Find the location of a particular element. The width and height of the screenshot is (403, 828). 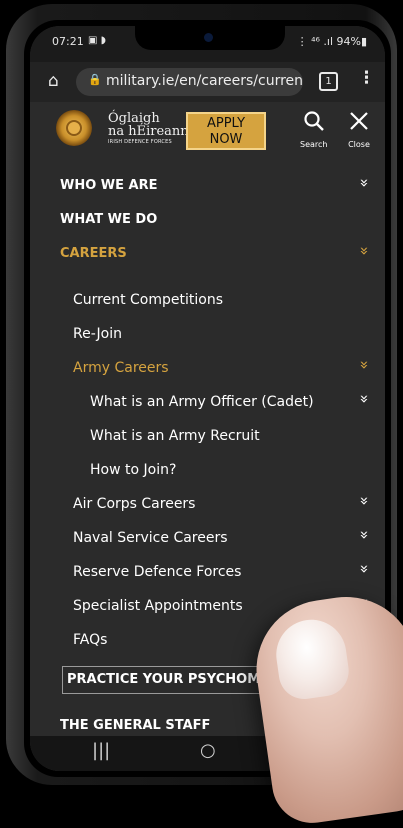

logo-line-2: na hÉireann is located at coordinates (148, 131).